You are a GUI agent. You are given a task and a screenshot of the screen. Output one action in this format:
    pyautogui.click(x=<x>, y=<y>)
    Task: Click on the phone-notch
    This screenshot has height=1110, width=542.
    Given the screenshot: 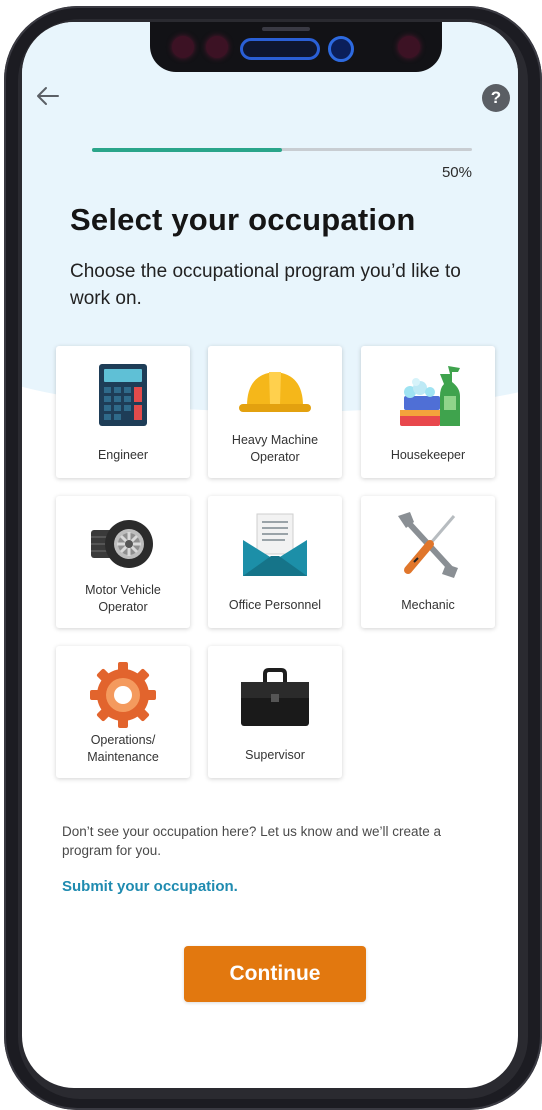 What is the action you would take?
    pyautogui.click(x=296, y=47)
    